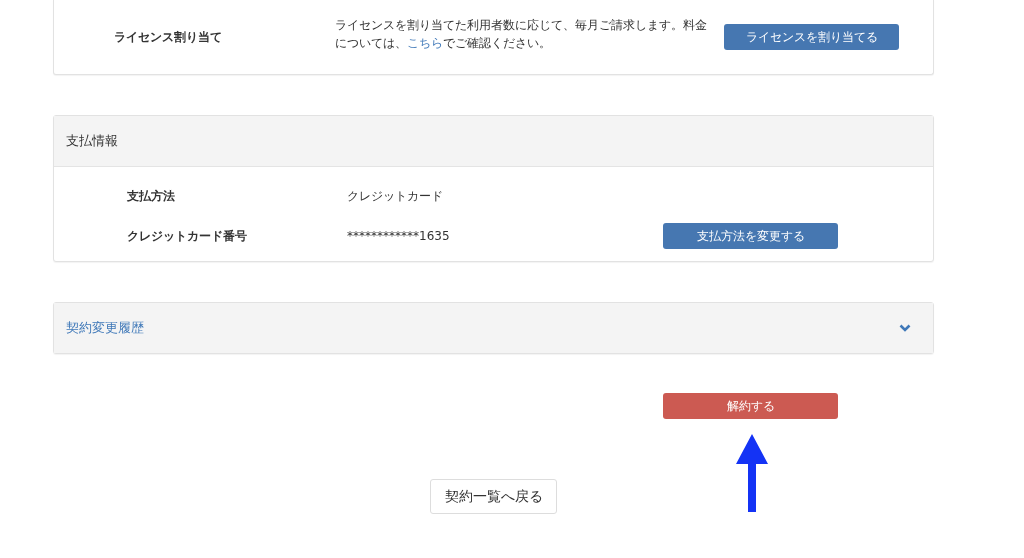  I want to click on chevron-icon, so click(905, 328).